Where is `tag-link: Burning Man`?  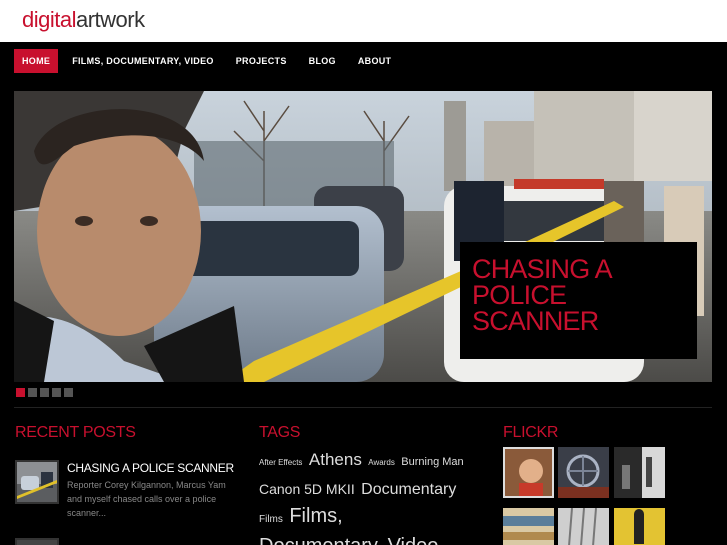 tag-link: Burning Man is located at coordinates (432, 462).